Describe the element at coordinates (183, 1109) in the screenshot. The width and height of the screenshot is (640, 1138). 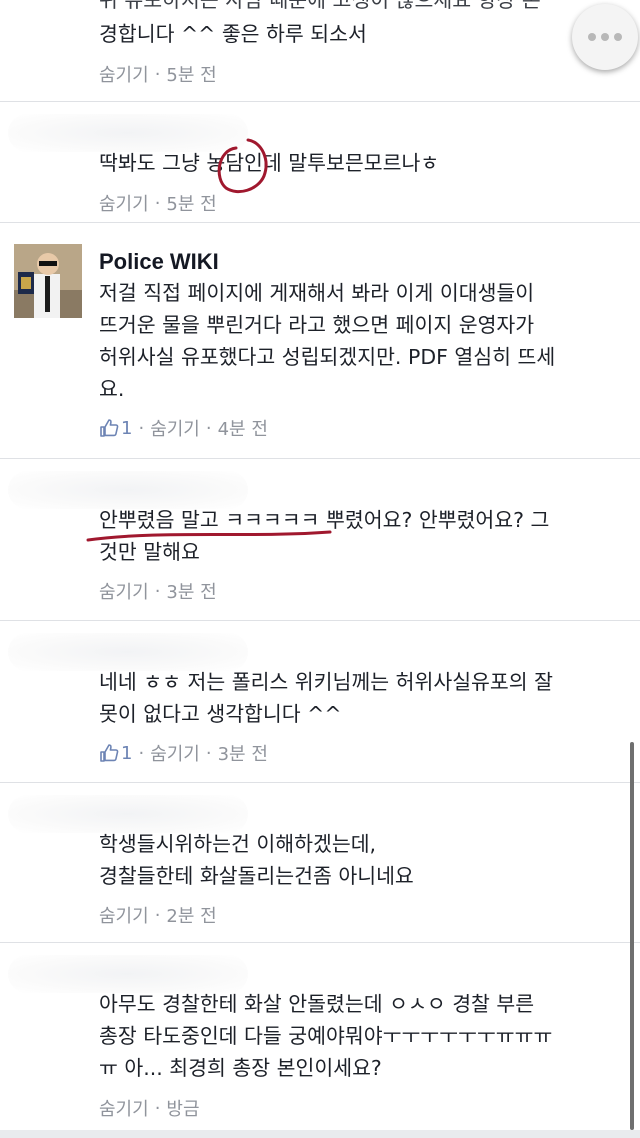
I see `comment-time: 방금` at that location.